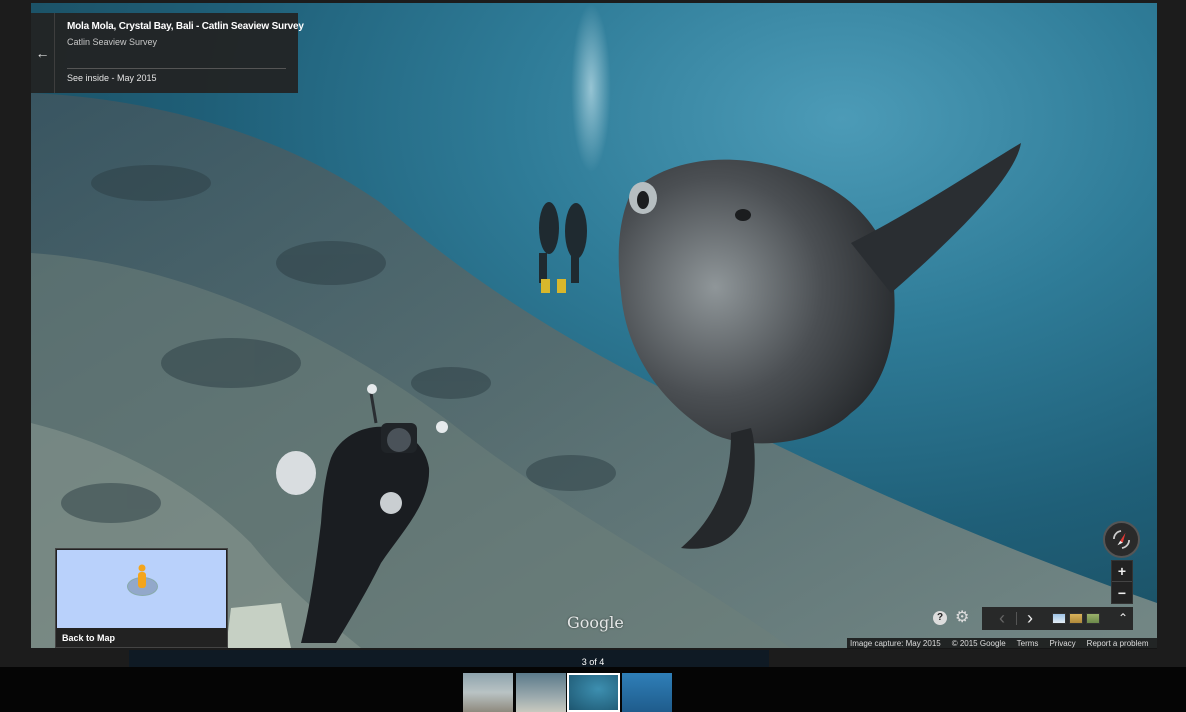 The width and height of the screenshot is (1186, 712). Describe the element at coordinates (1030, 618) in the screenshot. I see `chevron-right-icon: ›` at that location.